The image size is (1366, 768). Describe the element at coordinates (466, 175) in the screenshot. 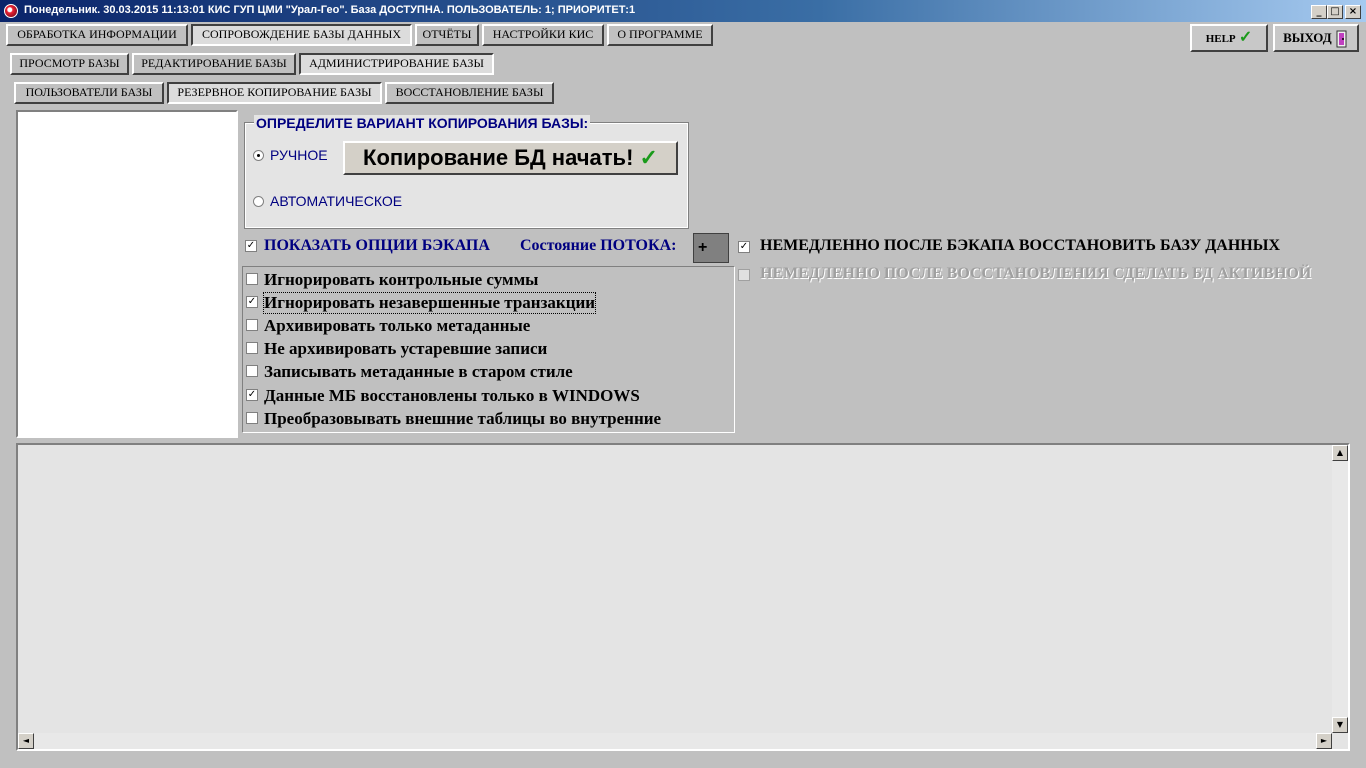

I see `copy-mode-group` at that location.